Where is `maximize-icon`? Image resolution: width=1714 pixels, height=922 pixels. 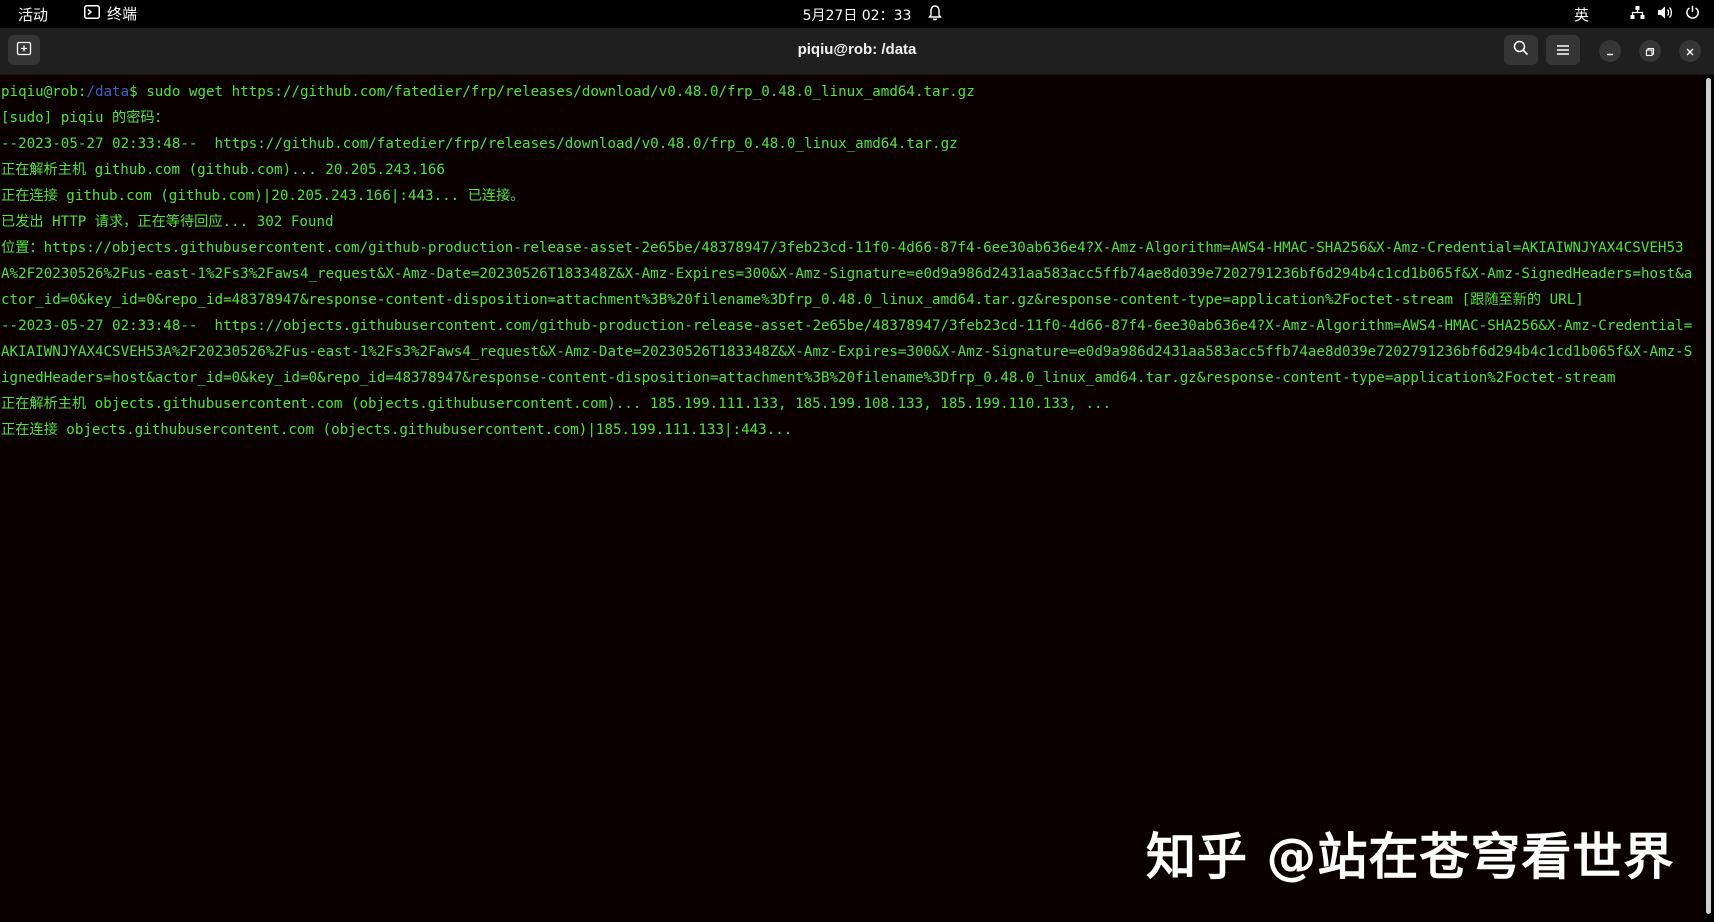 maximize-icon is located at coordinates (1650, 51).